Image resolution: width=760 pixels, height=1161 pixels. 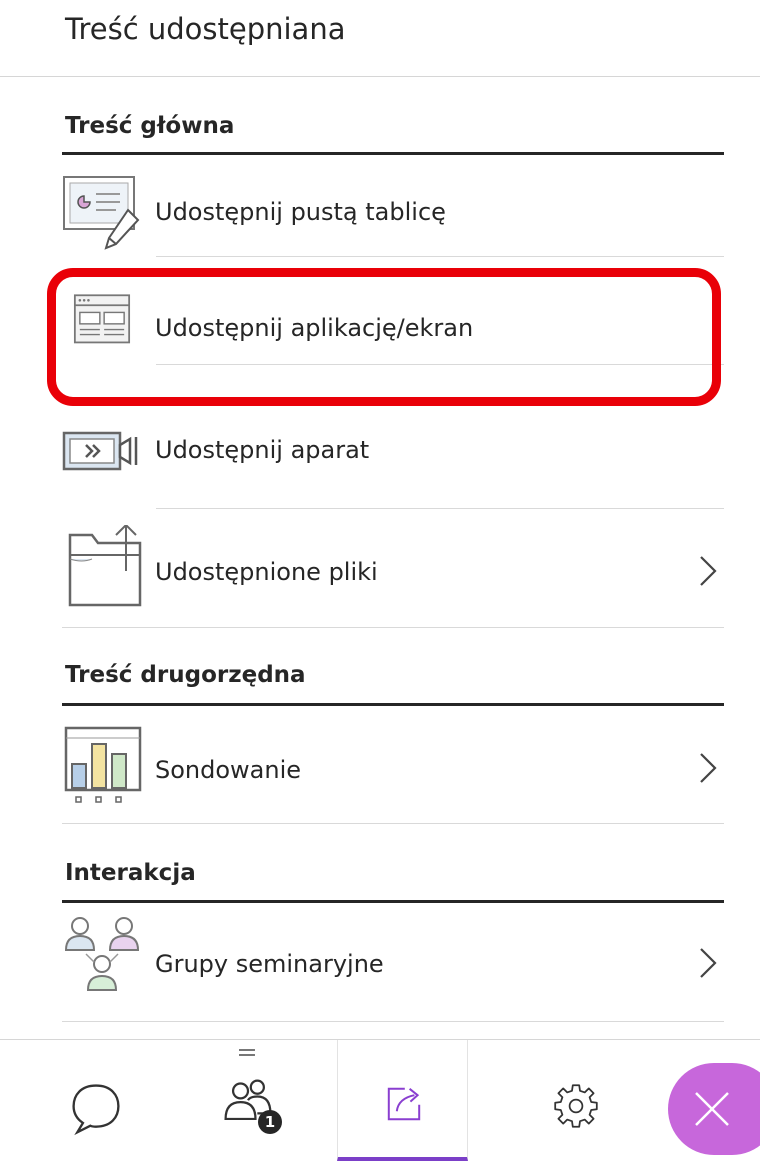 What do you see at coordinates (393, 967) in the screenshot?
I see `breakout-groups-item: Grupy seminaryjne` at bounding box center [393, 967].